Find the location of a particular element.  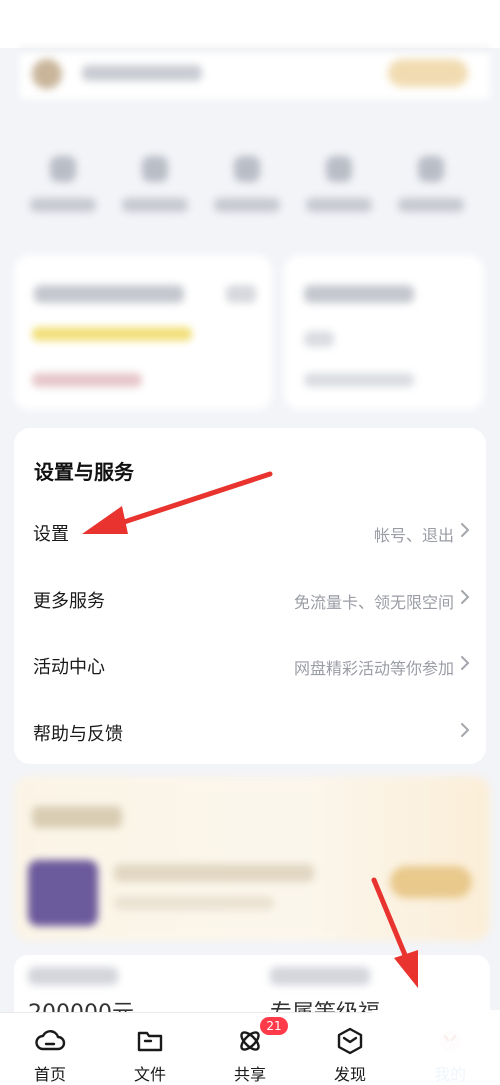

mini-card-value-redacted is located at coordinates (319, 339).